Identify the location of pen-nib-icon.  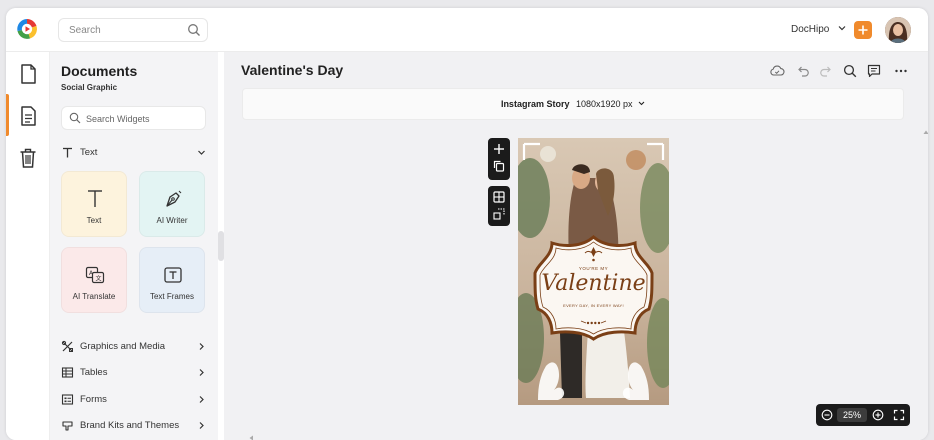
(174, 198).